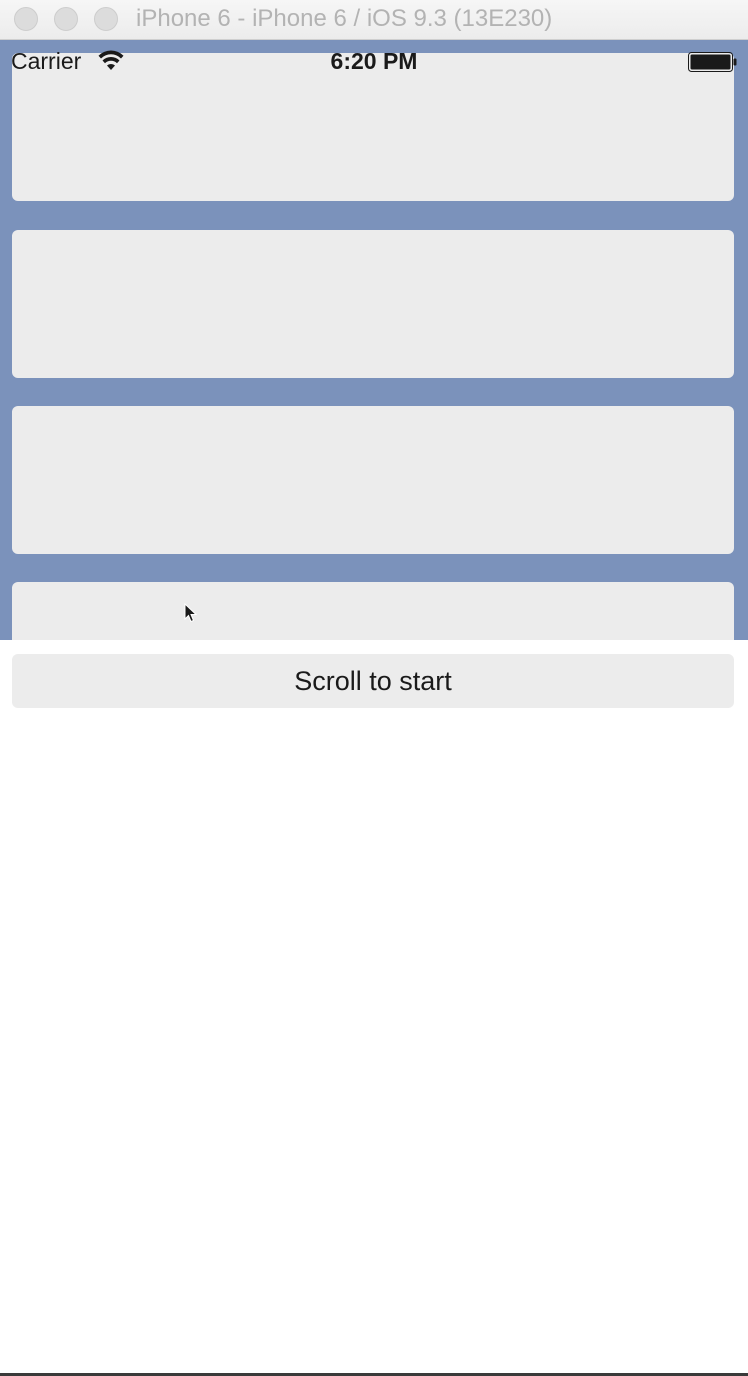 This screenshot has height=1376, width=748. Describe the element at coordinates (344, 18) in the screenshot. I see `window-title: iPhone 6 - iPhone 6 / iOS 9.3 (13E230)` at that location.